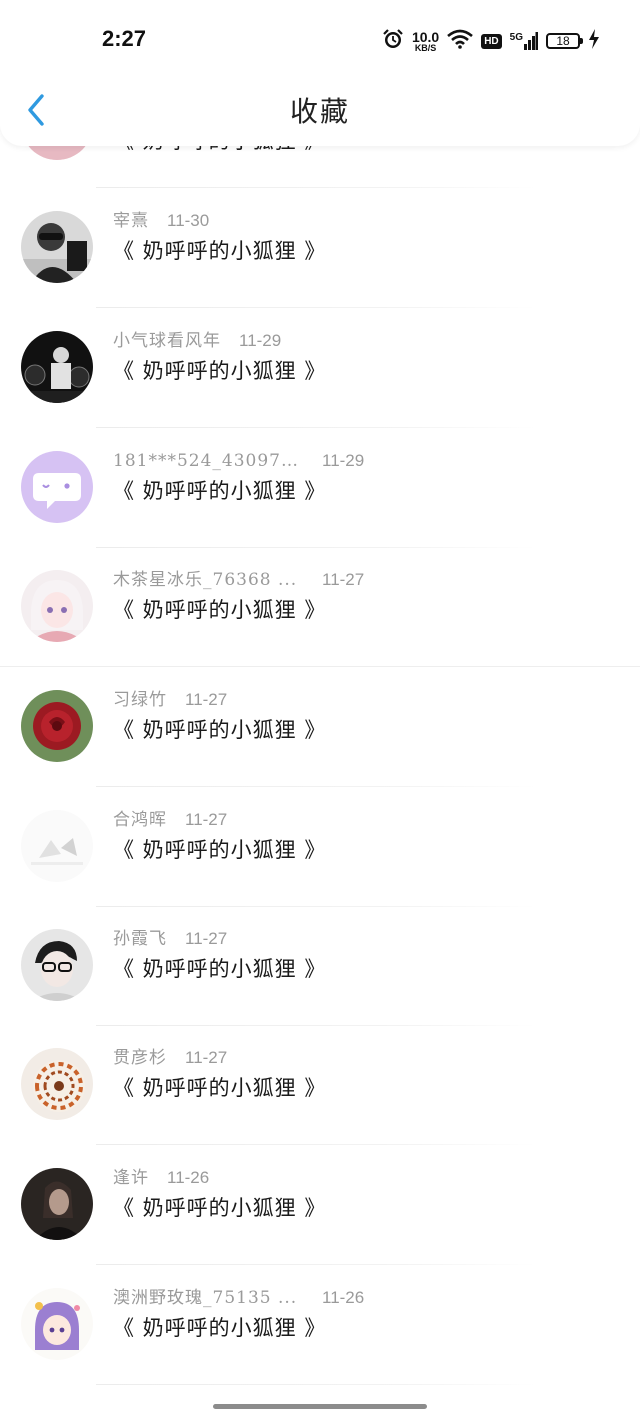 This screenshot has height=1422, width=640. What do you see at coordinates (373, 1178) in the screenshot?
I see `list-item-meta: 逢许 11-26` at bounding box center [373, 1178].